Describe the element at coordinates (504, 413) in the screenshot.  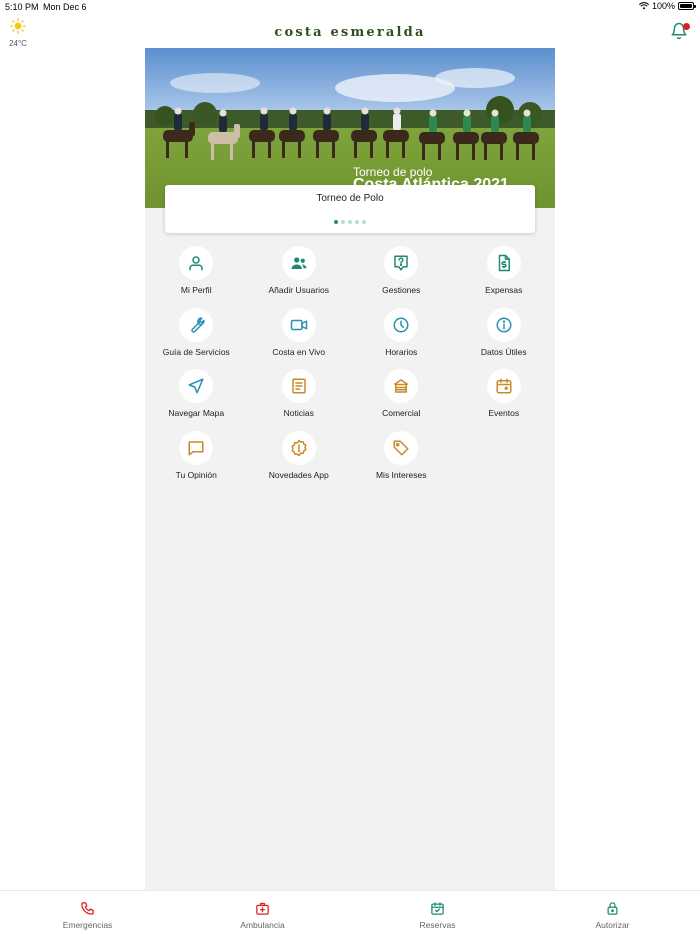
I see `menu-item-label: Eventos` at that location.